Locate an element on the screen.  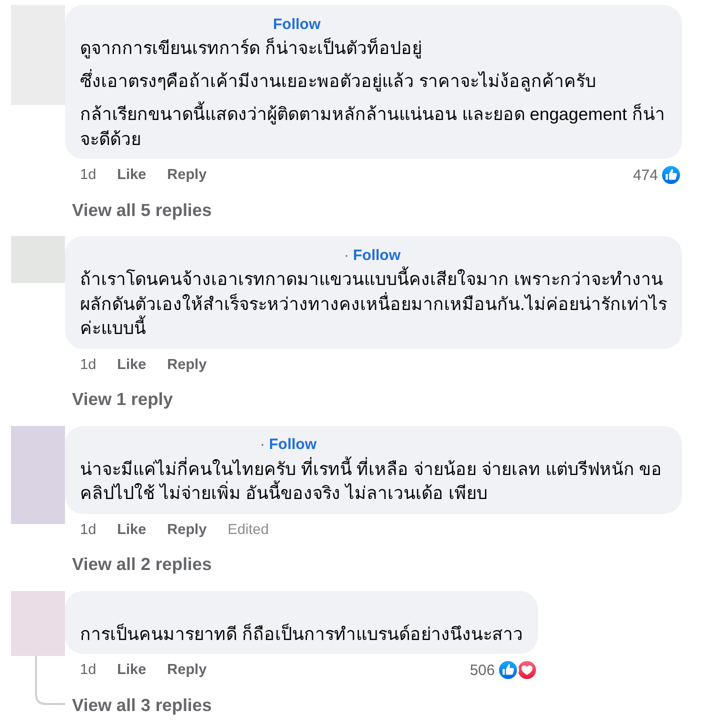
view-replies-link: View all 3 replies is located at coordinates (142, 705).